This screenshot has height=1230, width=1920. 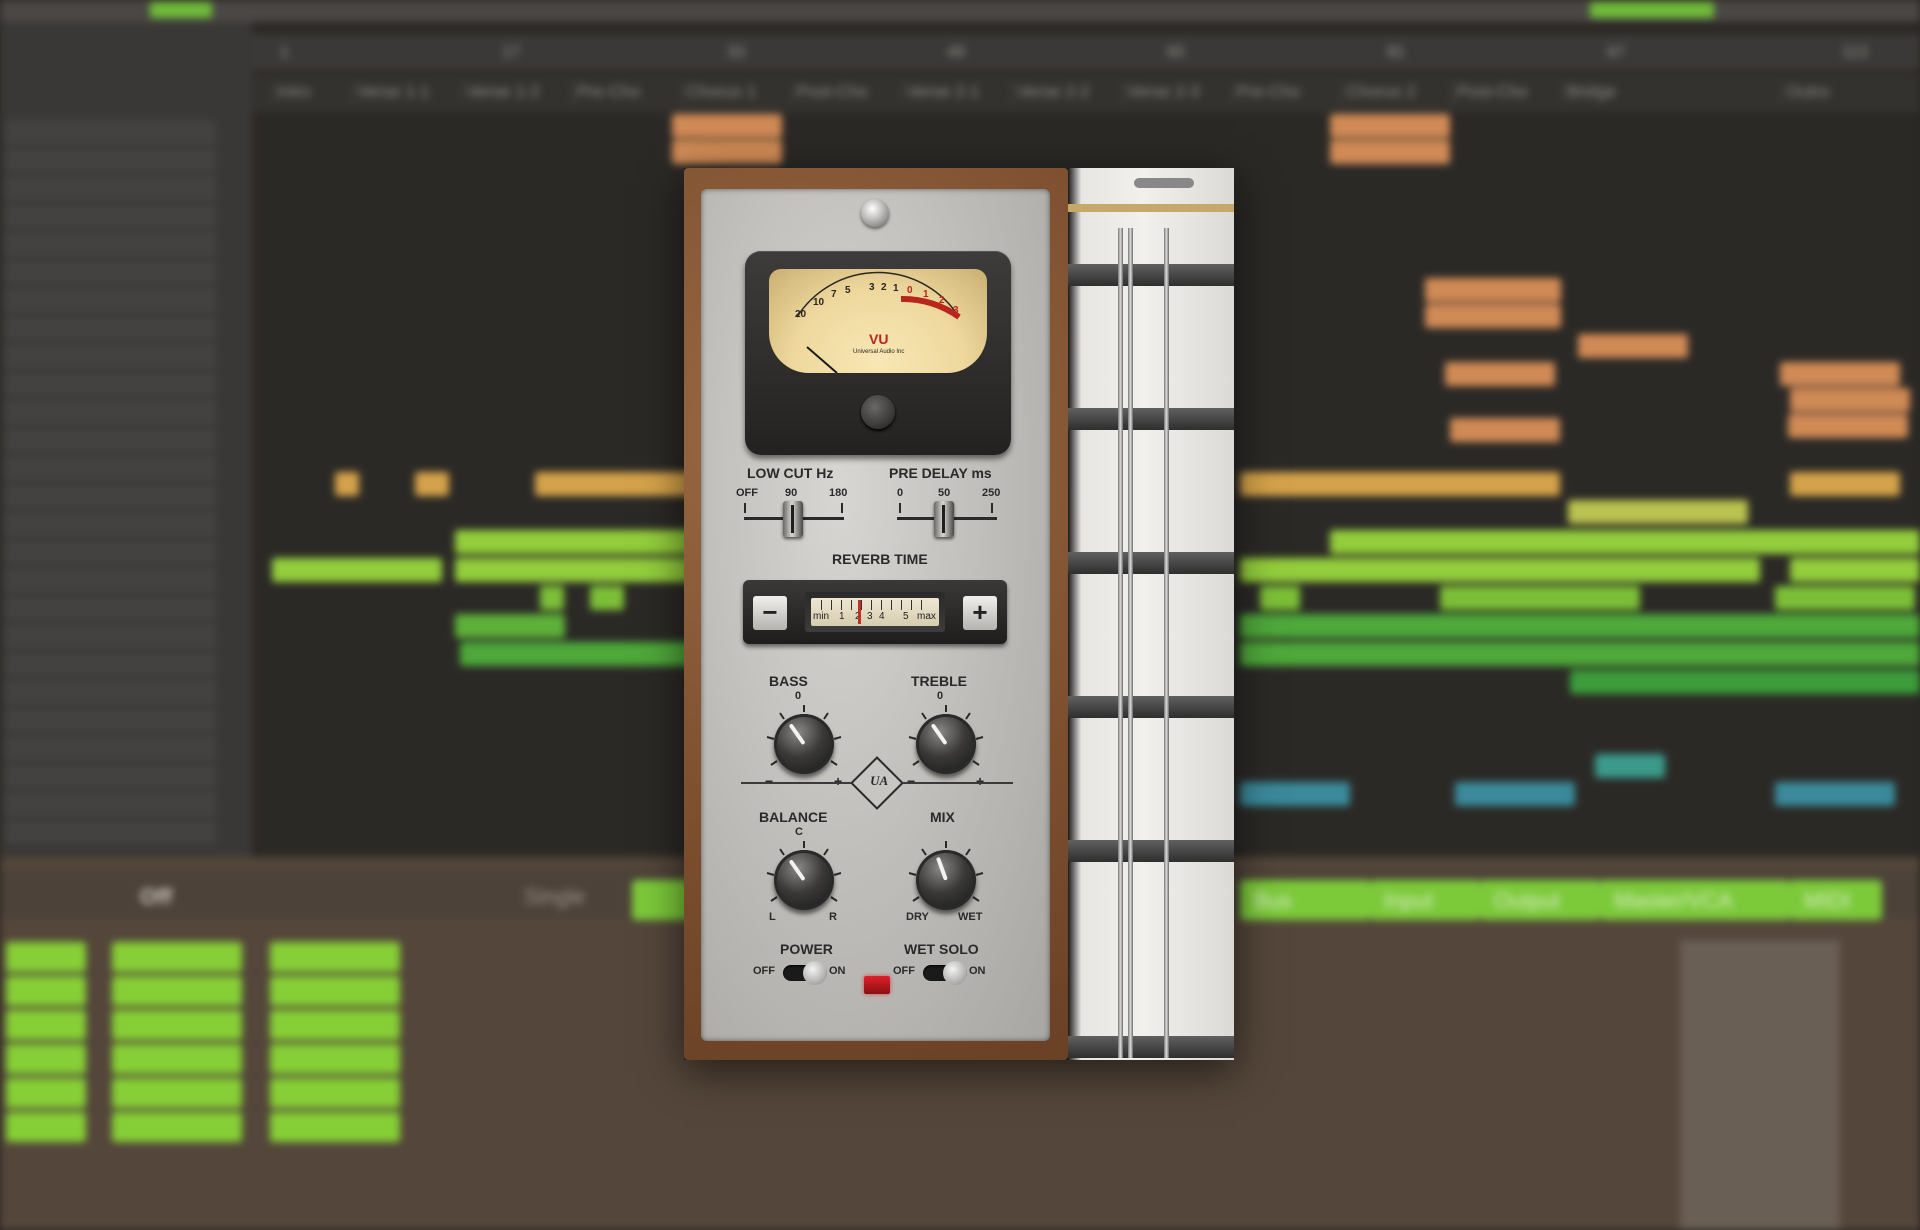 I want to click on treble-knob, so click(x=946, y=744).